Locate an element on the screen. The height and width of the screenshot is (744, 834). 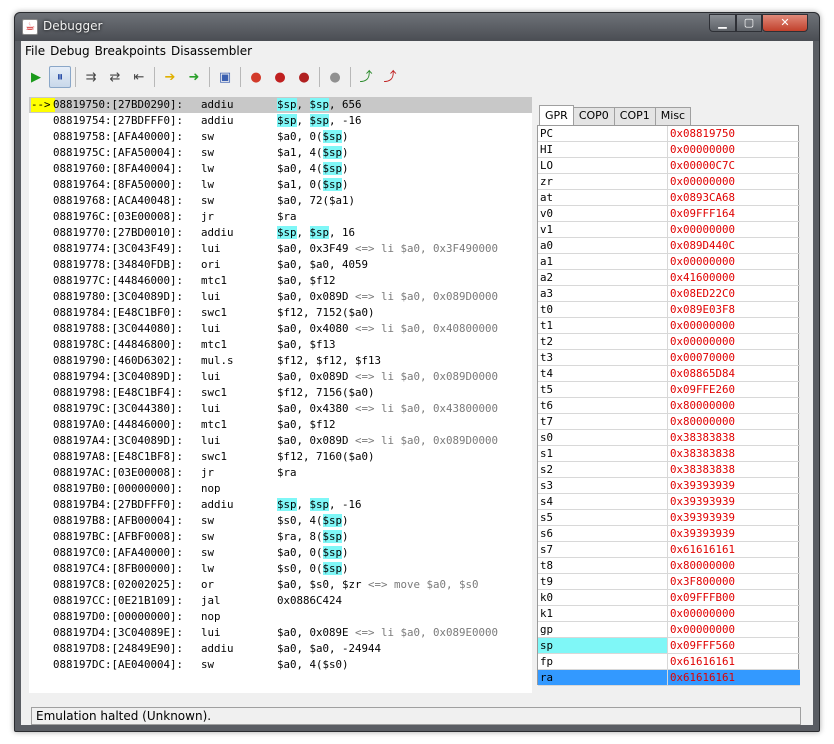
tab-gpr: GPR is located at coordinates (556, 115).